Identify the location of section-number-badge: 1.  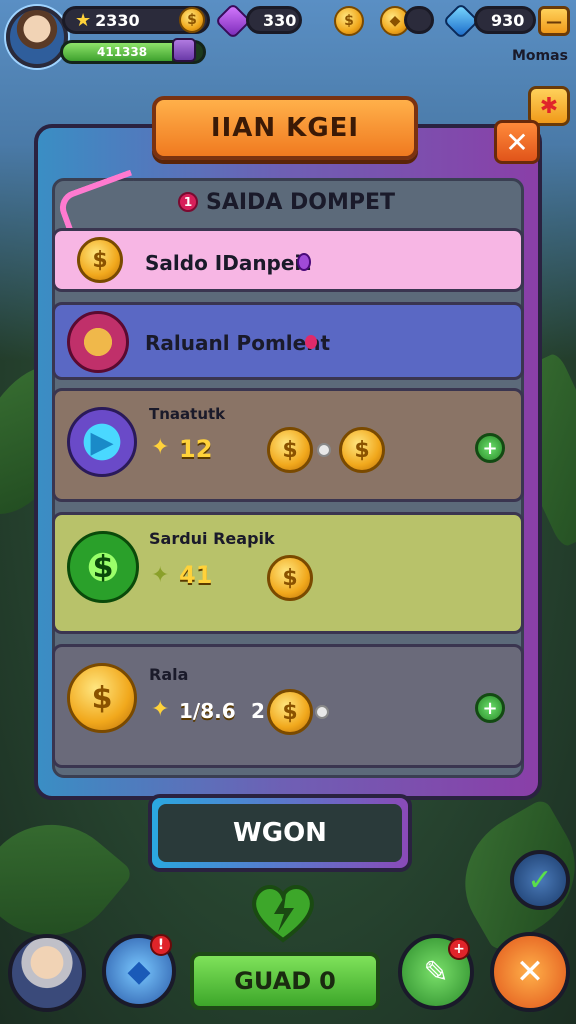
(188, 202).